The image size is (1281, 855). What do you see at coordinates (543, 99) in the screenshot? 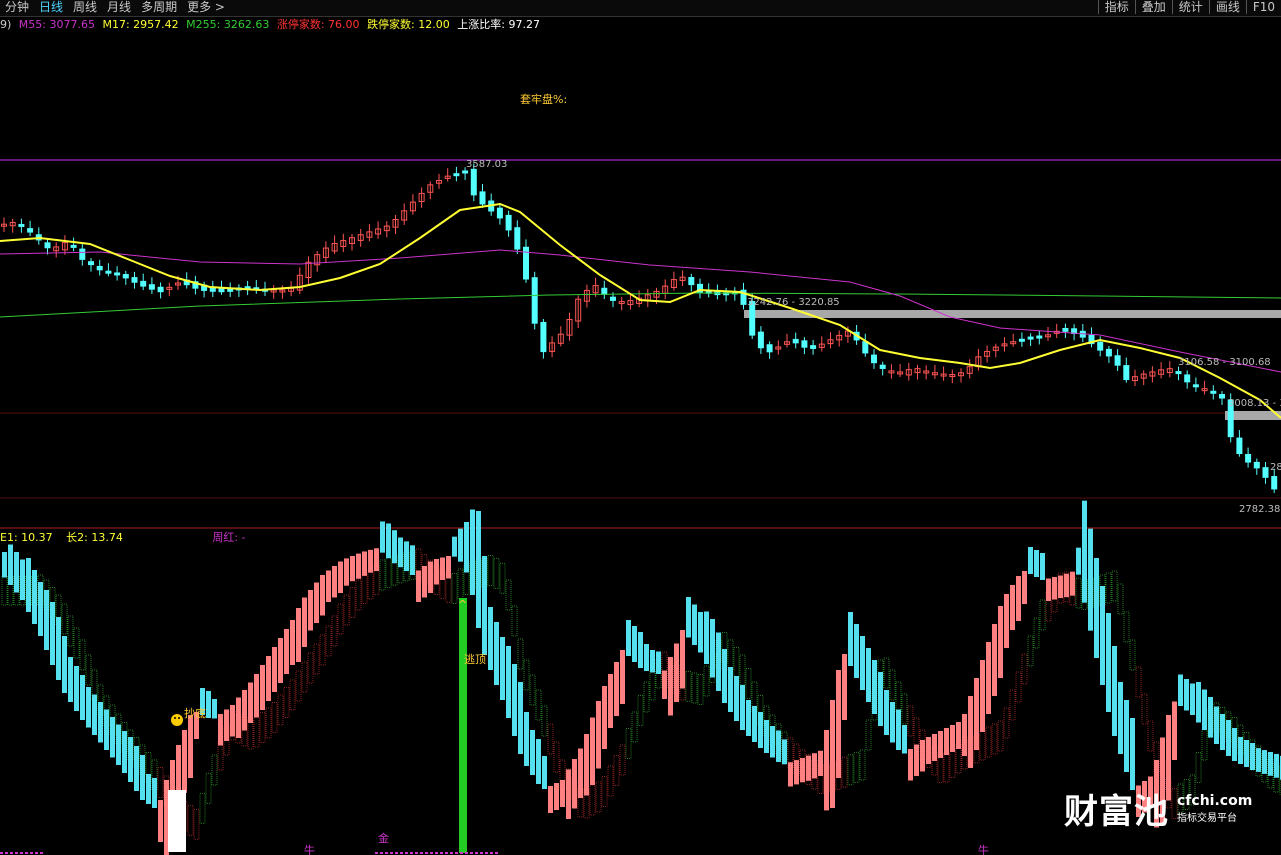
I see `trapped-label: 套牢盘%:` at bounding box center [543, 99].